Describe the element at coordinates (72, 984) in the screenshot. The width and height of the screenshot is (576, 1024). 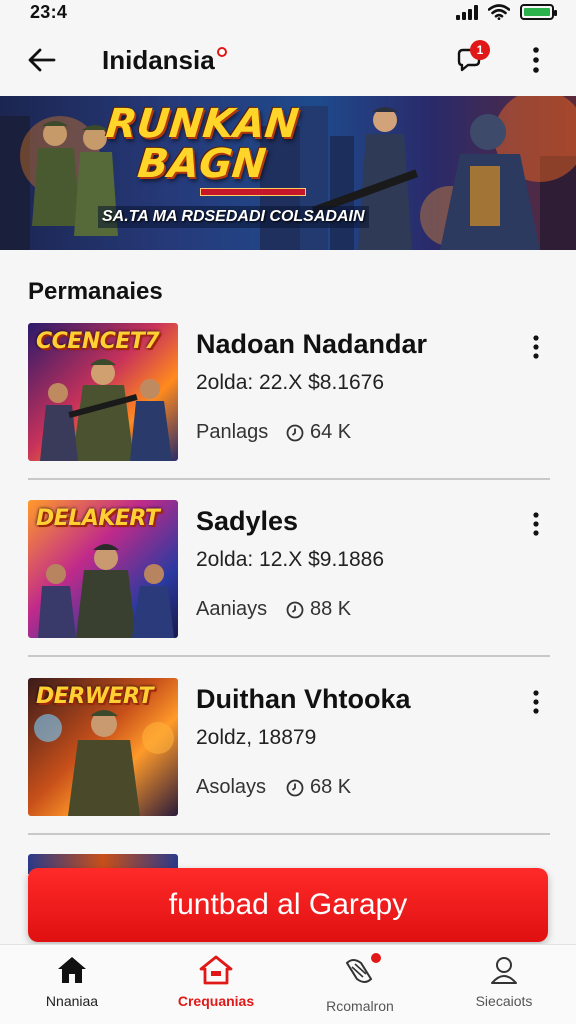
I see `nav-item-home: Nnaniaa` at that location.